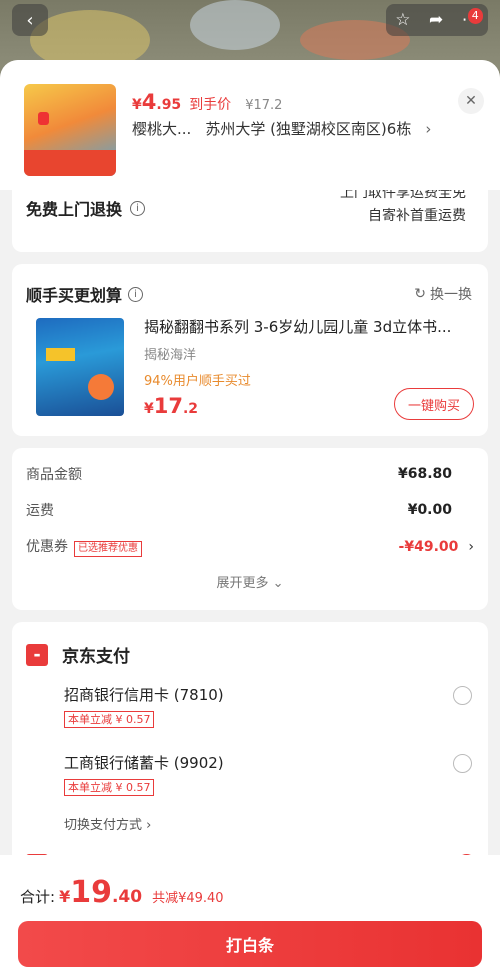 The width and height of the screenshot is (500, 967). What do you see at coordinates (475, 16) in the screenshot?
I see `cart-count-badge: 4` at bounding box center [475, 16].